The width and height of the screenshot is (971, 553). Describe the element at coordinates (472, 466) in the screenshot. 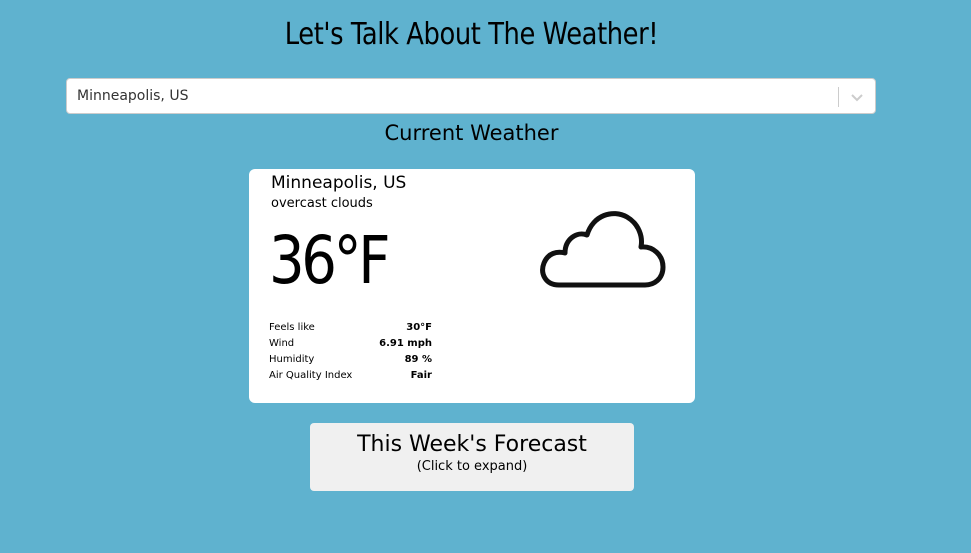

I see `forecast-subtitle: (Click to expand)` at that location.